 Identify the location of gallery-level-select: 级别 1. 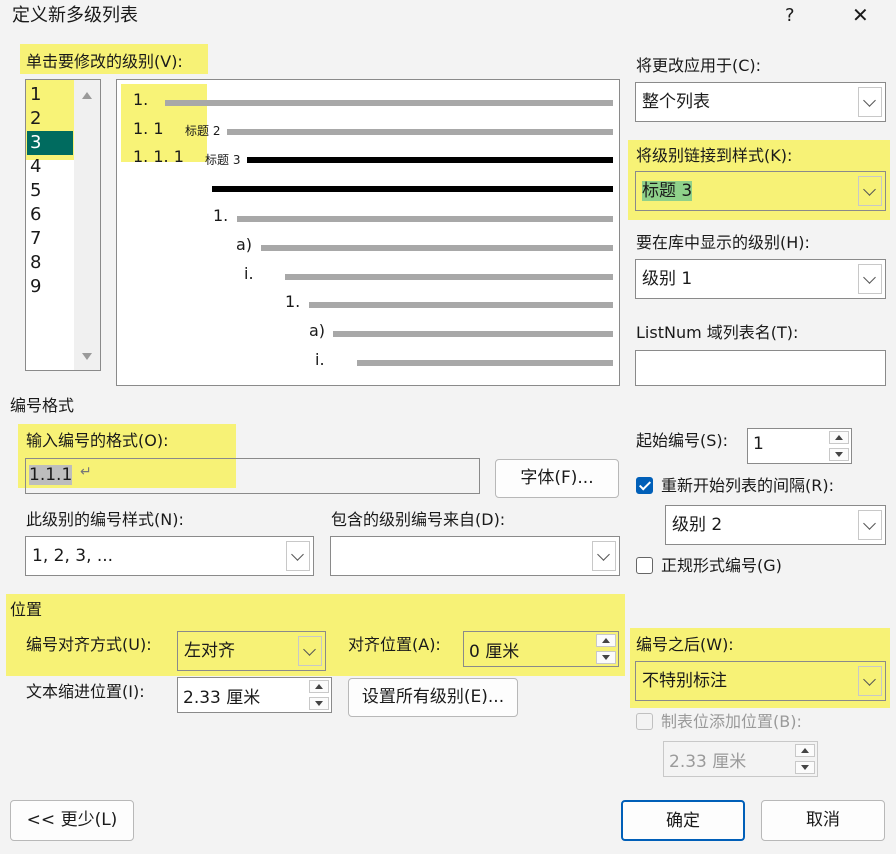
(760, 279).